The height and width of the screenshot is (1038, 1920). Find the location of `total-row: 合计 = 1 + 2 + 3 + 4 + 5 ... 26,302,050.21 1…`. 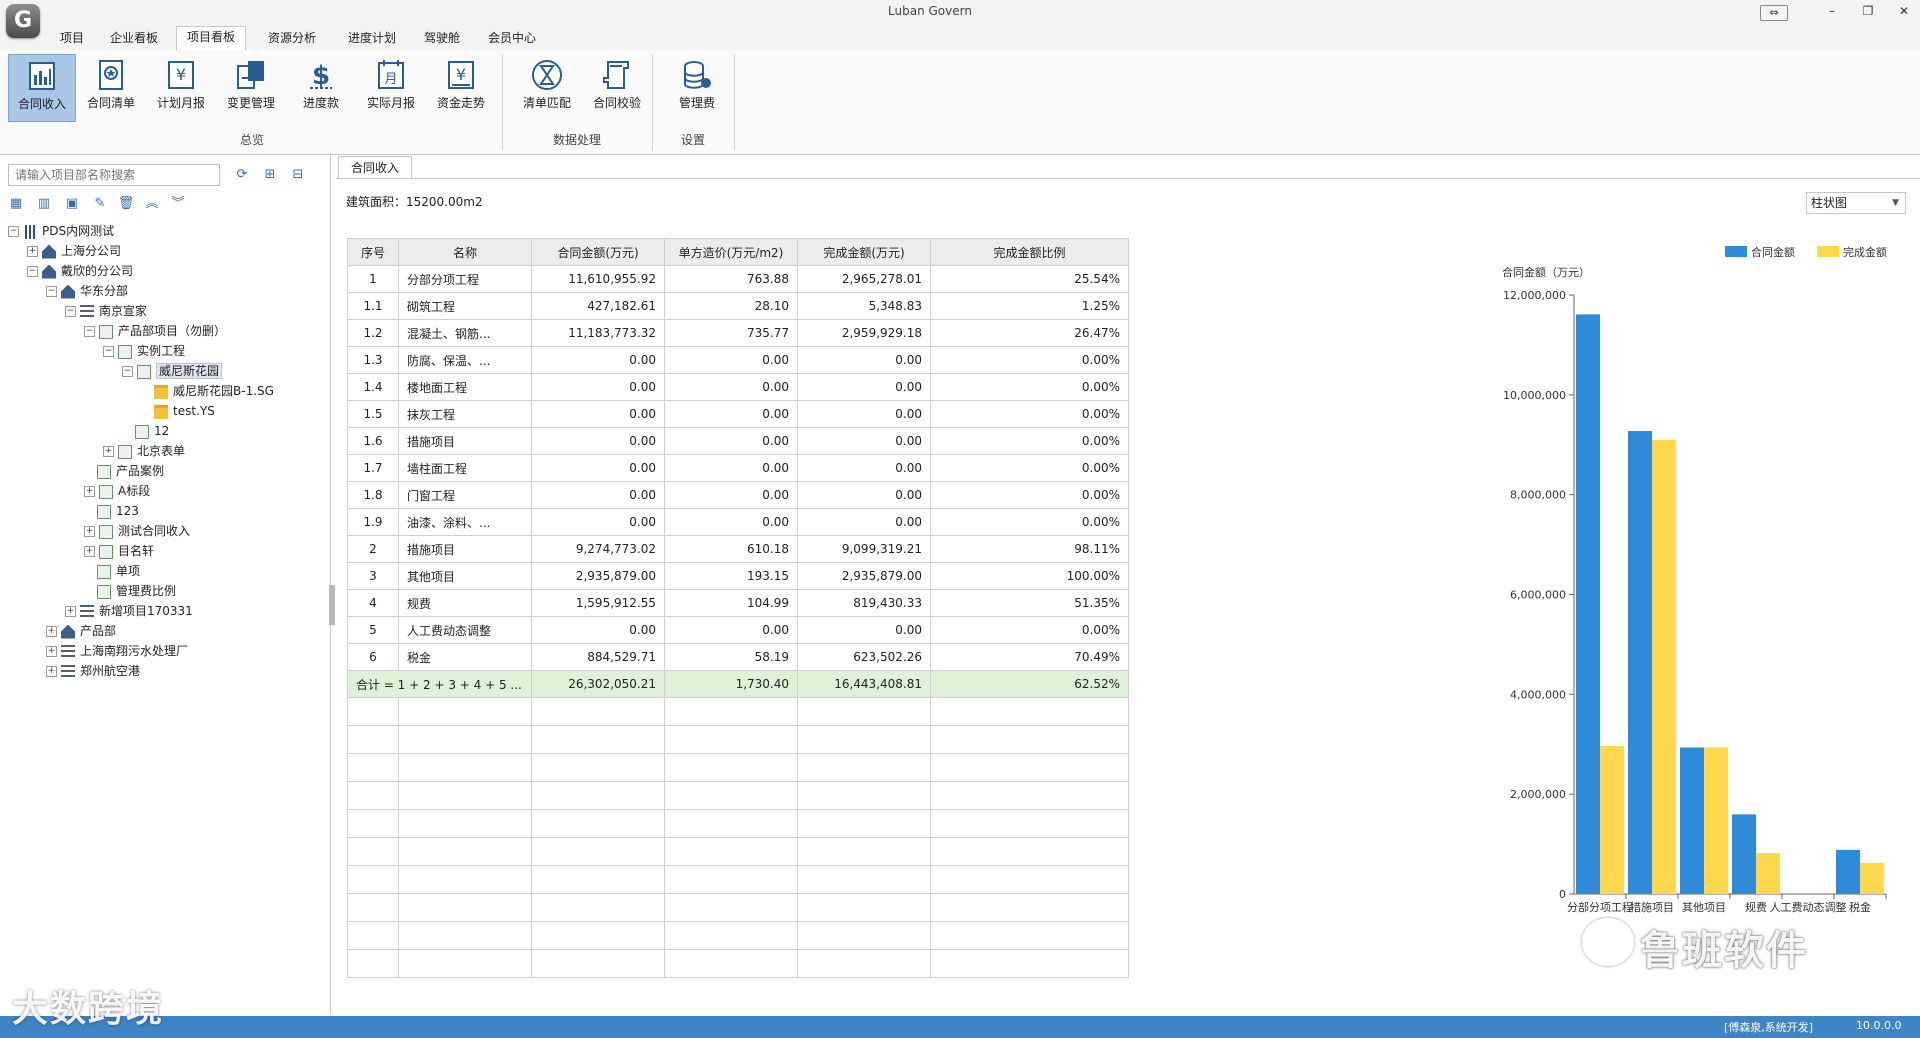

total-row: 合计 = 1 + 2 + 3 + 4 + 5 ... 26,302,050.21 1… is located at coordinates (738, 684).